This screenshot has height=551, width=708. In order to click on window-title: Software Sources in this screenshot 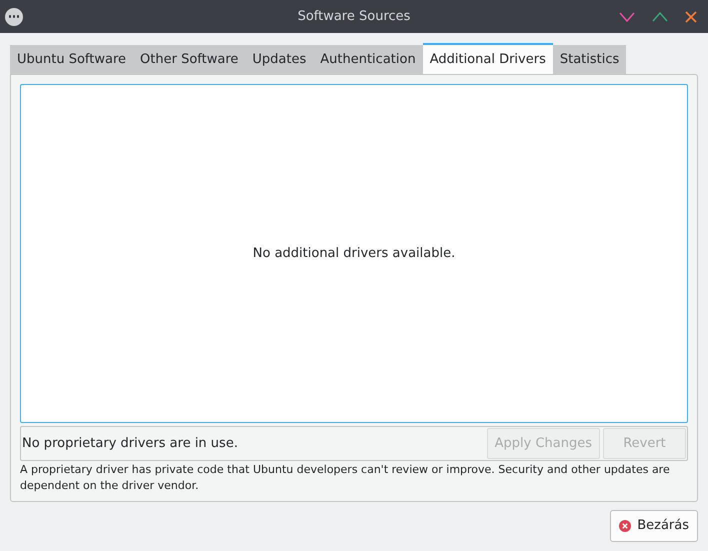, I will do `click(354, 17)`.